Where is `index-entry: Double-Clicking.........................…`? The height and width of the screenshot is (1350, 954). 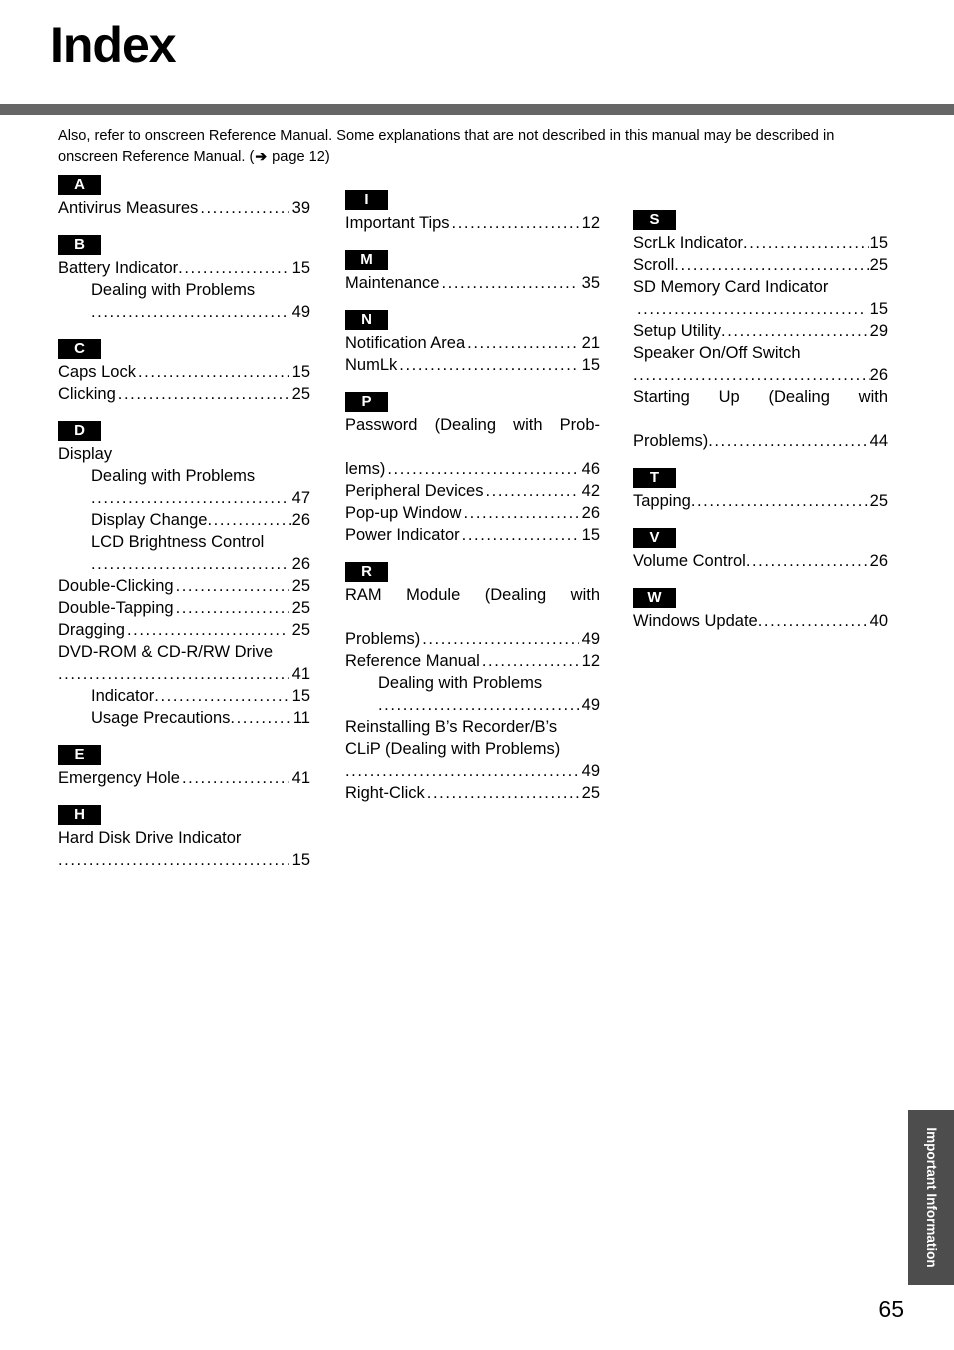 index-entry: Double-Clicking.........................… is located at coordinates (184, 586).